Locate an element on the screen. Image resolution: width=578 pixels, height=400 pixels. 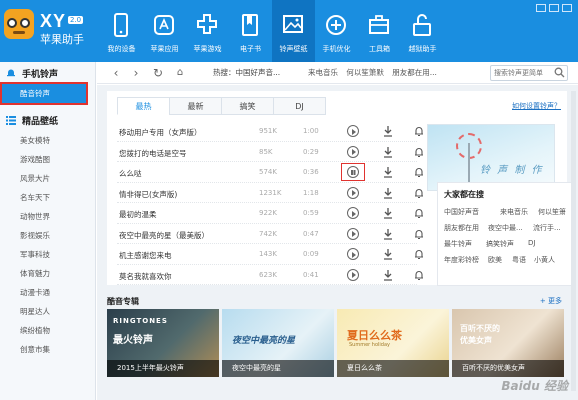
hot-keyword: 搞笑铃声 is located at coordinates (500, 244).